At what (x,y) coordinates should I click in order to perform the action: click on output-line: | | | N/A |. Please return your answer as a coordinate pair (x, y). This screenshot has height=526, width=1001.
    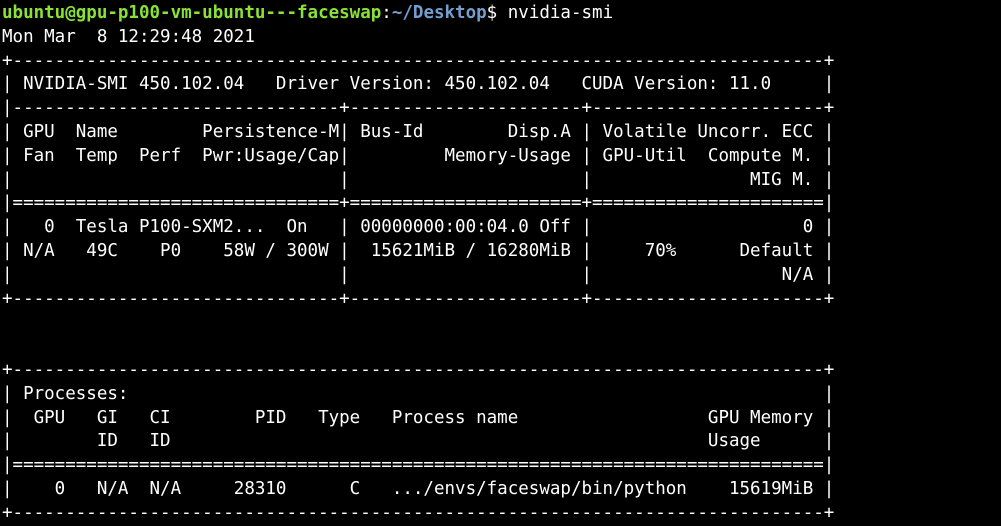
    Looking at the image, I should click on (418, 274).